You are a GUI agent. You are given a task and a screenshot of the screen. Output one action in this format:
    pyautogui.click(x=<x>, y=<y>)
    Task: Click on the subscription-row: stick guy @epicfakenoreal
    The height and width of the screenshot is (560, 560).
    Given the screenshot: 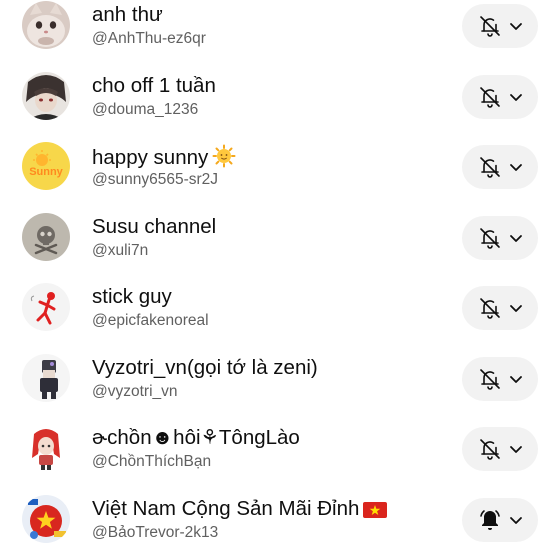 What is the action you would take?
    pyautogui.click(x=280, y=308)
    